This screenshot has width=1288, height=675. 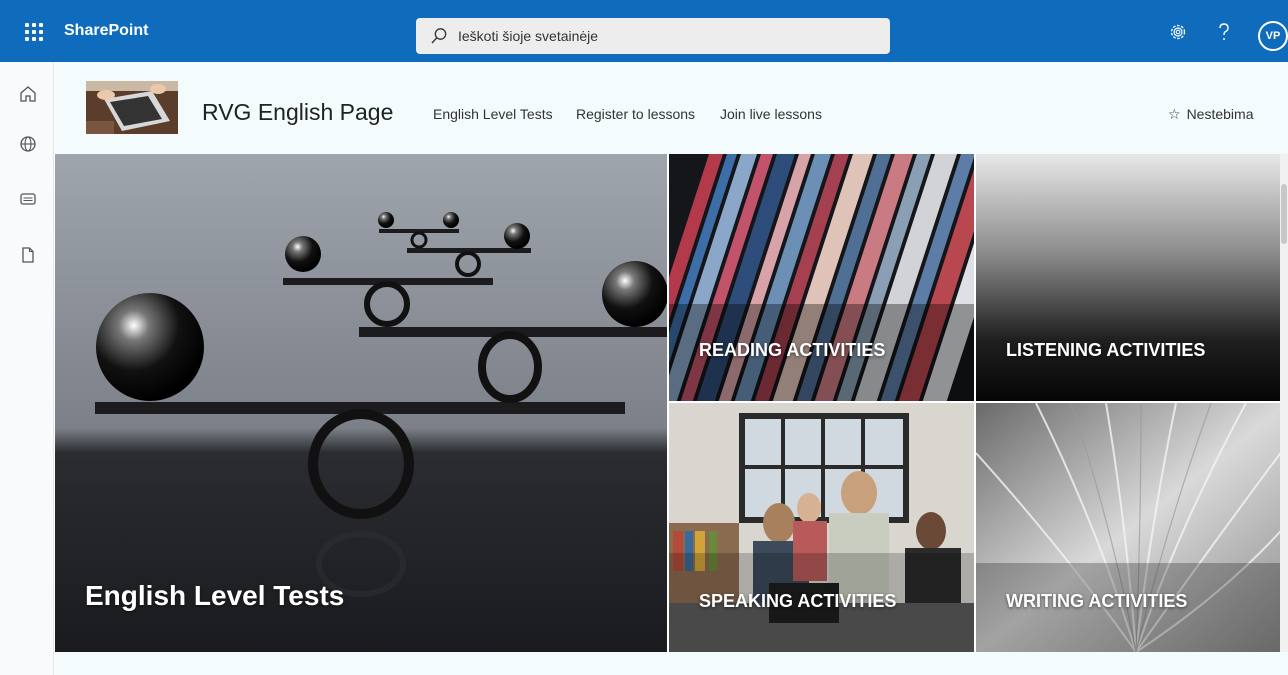 I want to click on help-button, so click(x=1224, y=32).